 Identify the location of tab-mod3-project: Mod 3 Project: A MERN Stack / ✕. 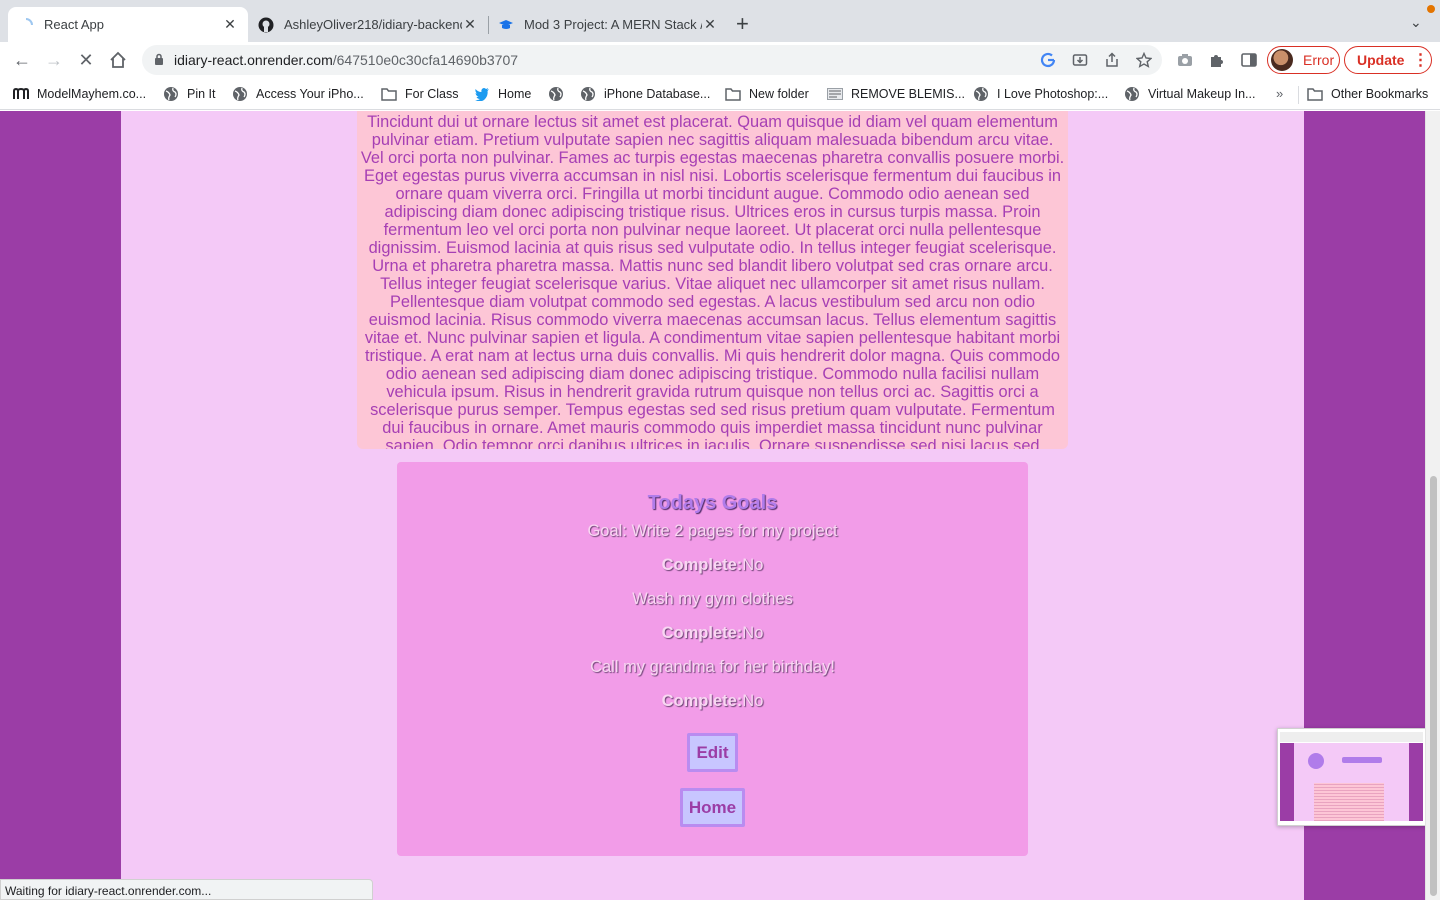
(608, 24).